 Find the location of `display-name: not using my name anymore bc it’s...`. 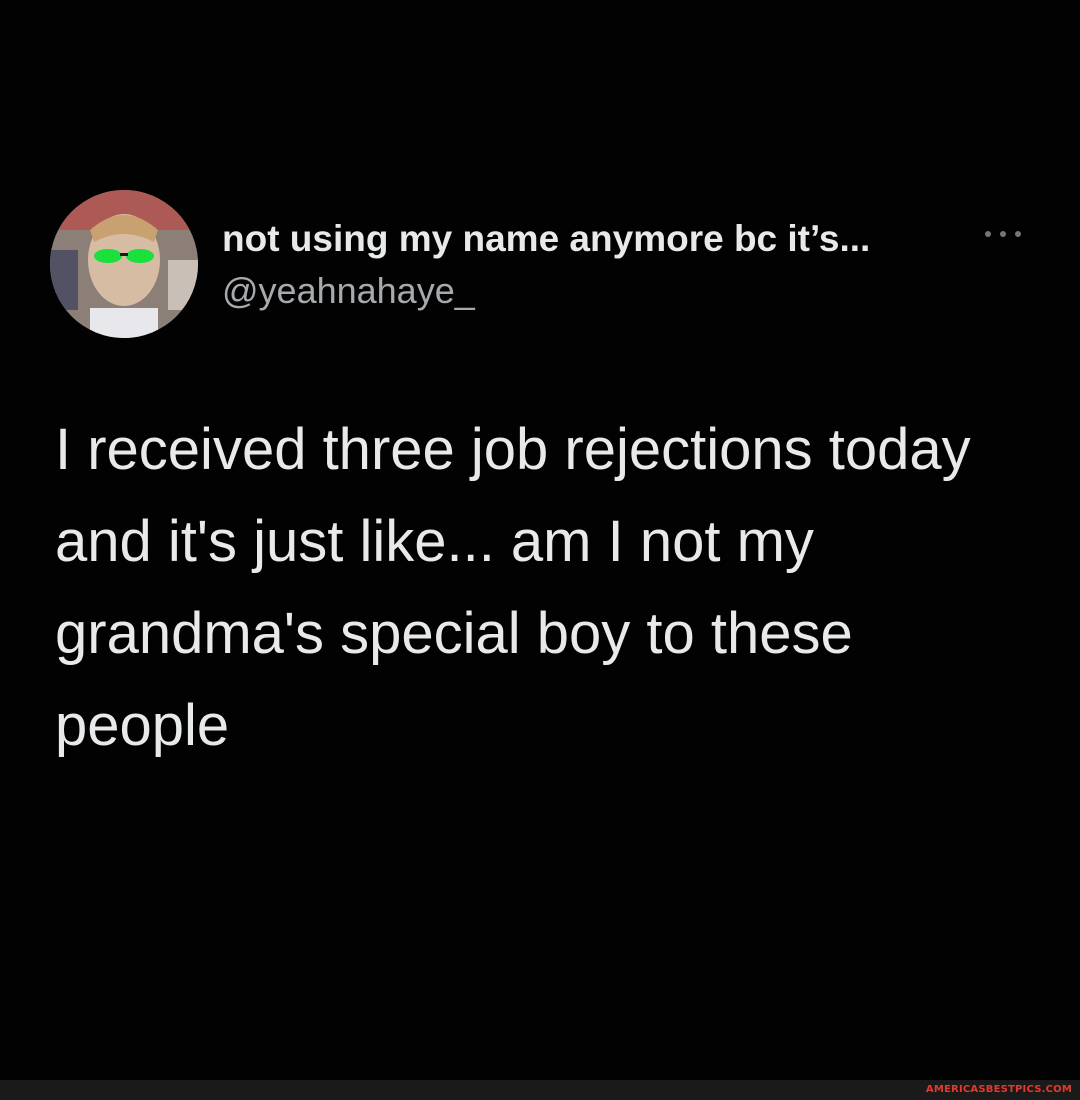

display-name: not using my name anymore bc it’s... is located at coordinates (546, 239).